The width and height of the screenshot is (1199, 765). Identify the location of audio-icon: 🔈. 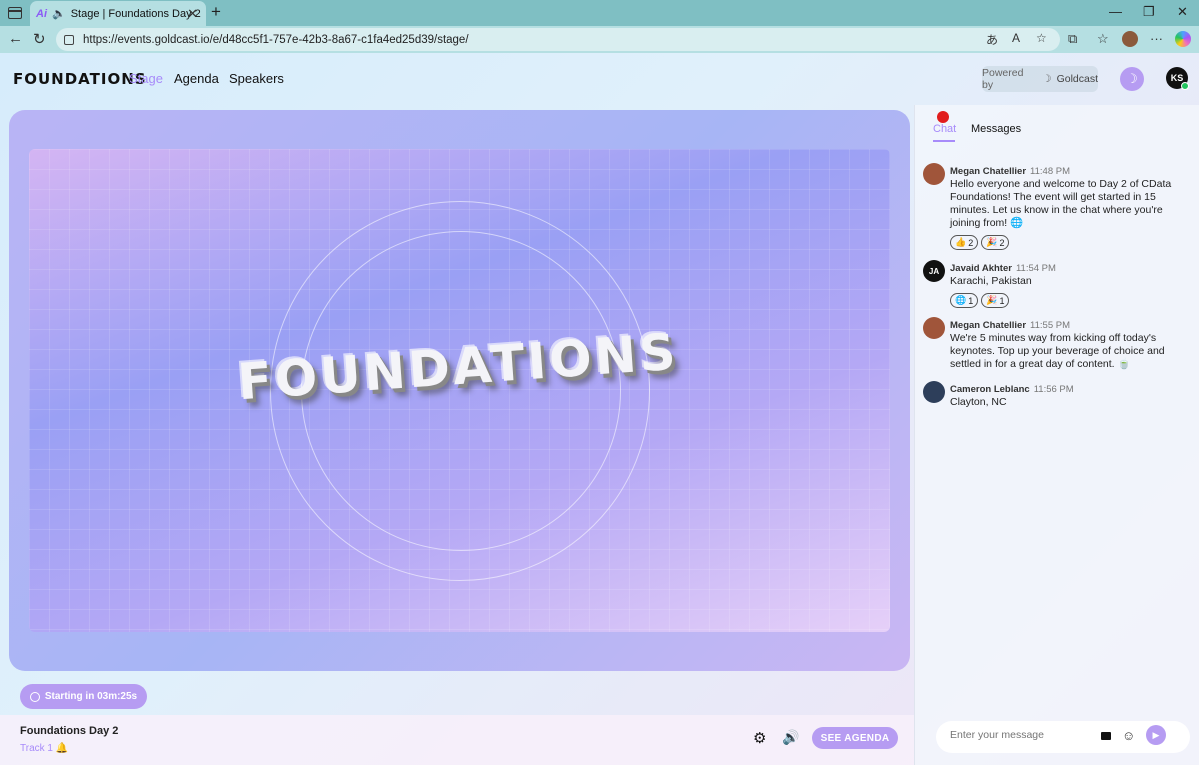
(59, 13).